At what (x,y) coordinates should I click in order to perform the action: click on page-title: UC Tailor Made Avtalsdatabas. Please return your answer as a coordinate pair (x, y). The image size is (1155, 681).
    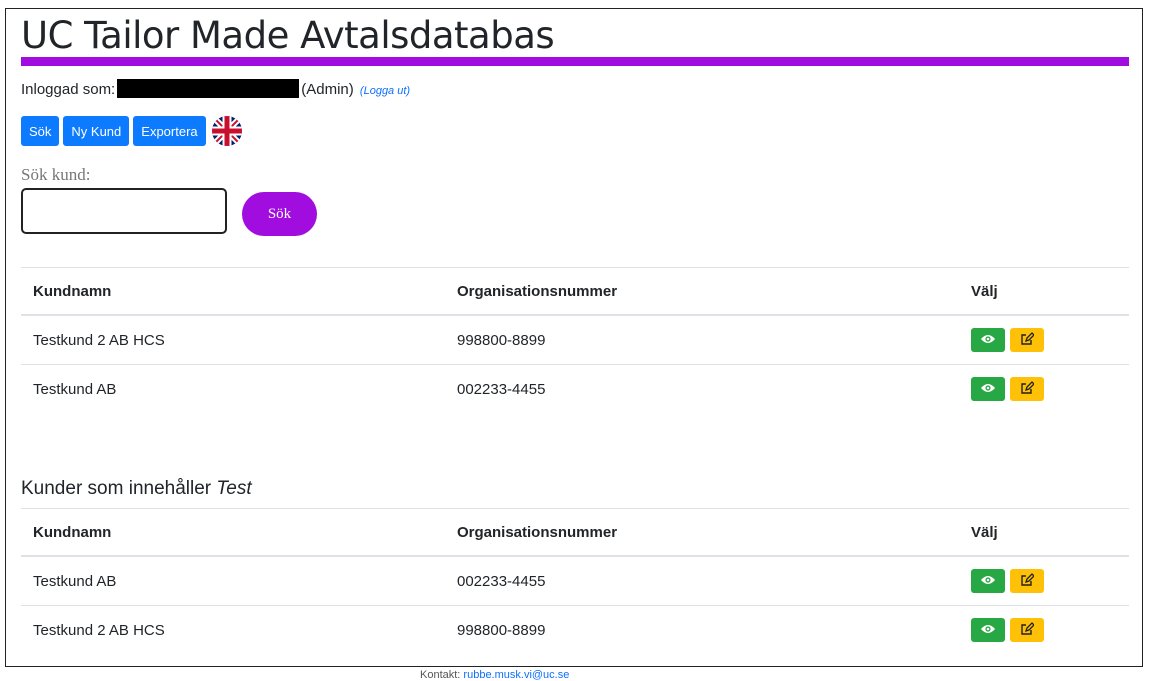
    Looking at the image, I should click on (288, 35).